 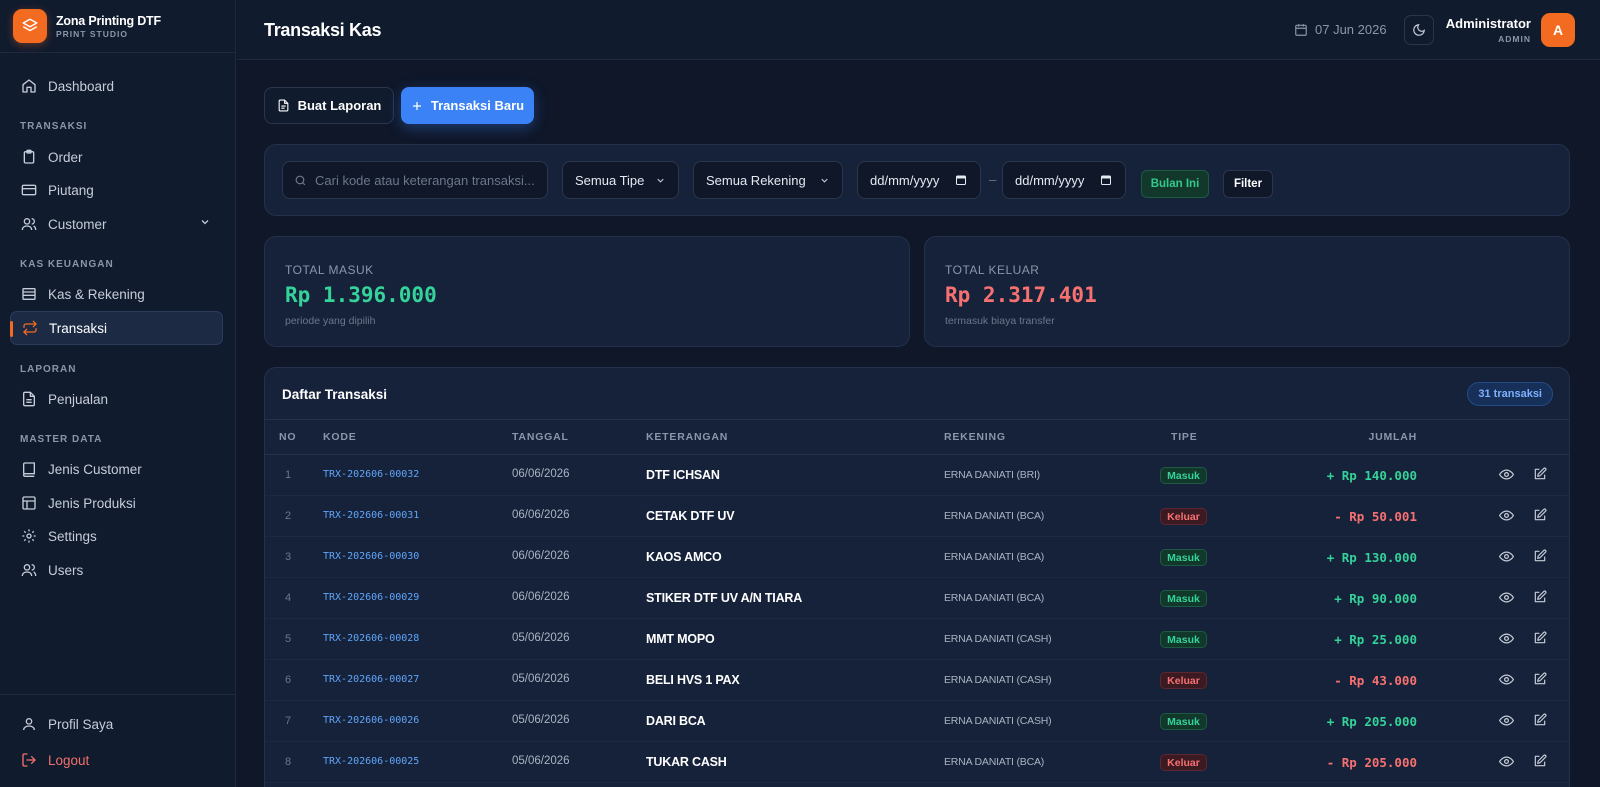 What do you see at coordinates (690, 516) in the screenshot?
I see `transaction-desc: CETAK DTF UV` at bounding box center [690, 516].